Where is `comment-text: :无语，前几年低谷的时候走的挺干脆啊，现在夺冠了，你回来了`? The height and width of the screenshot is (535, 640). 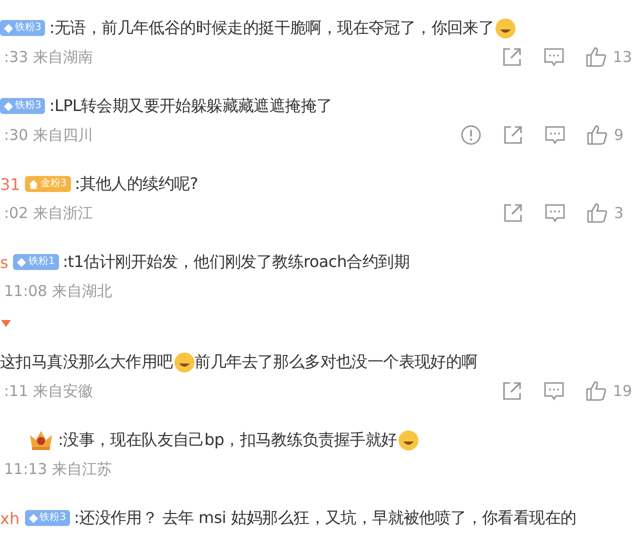
comment-text: :无语，前几年低谷的时候走的挺干脆啊，现在夺冠了，你回来了 is located at coordinates (282, 28).